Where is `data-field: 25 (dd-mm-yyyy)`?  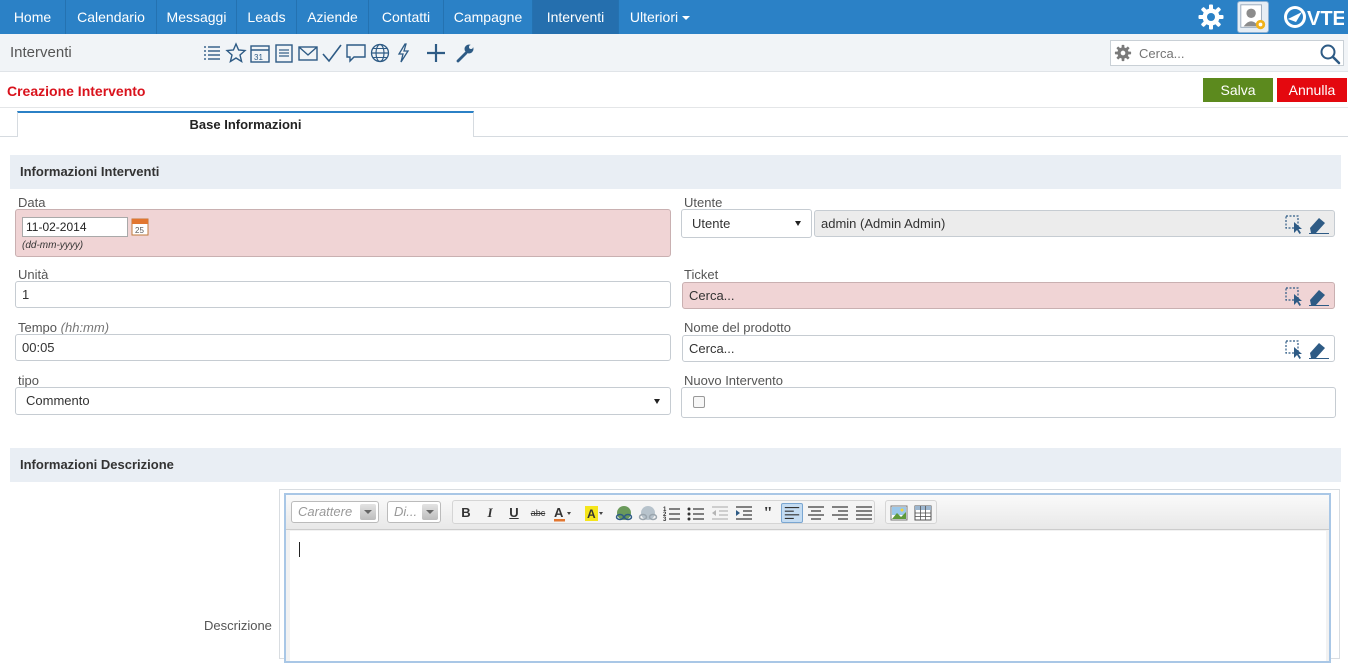
data-field: 25 (dd-mm-yyyy) is located at coordinates (343, 233).